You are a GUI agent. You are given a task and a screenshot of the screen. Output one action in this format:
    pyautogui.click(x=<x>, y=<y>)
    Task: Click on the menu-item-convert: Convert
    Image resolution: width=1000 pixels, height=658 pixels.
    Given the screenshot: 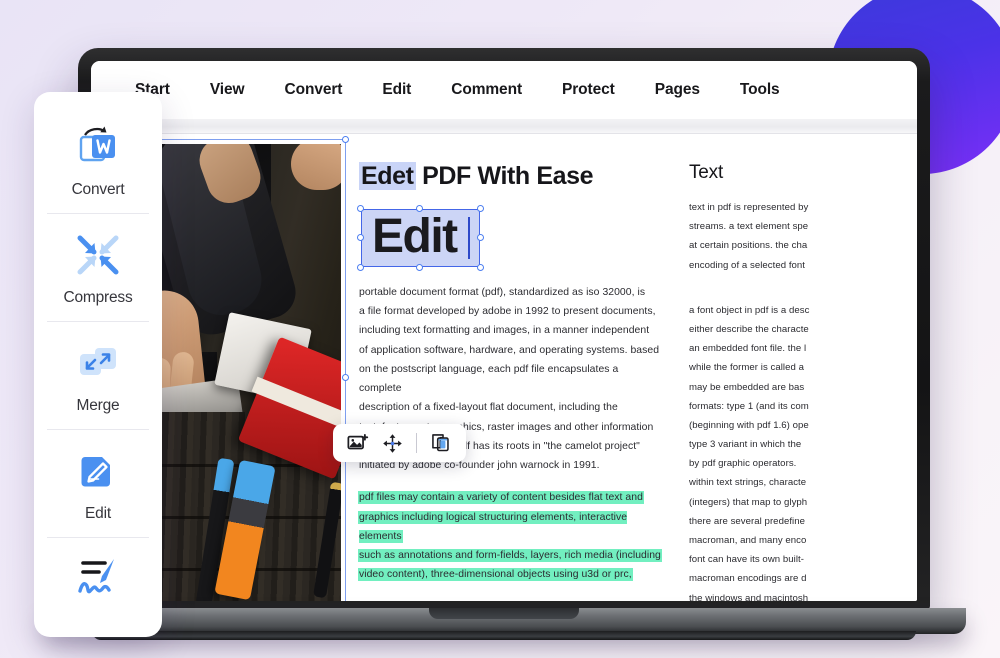 What is the action you would take?
    pyautogui.click(x=313, y=90)
    